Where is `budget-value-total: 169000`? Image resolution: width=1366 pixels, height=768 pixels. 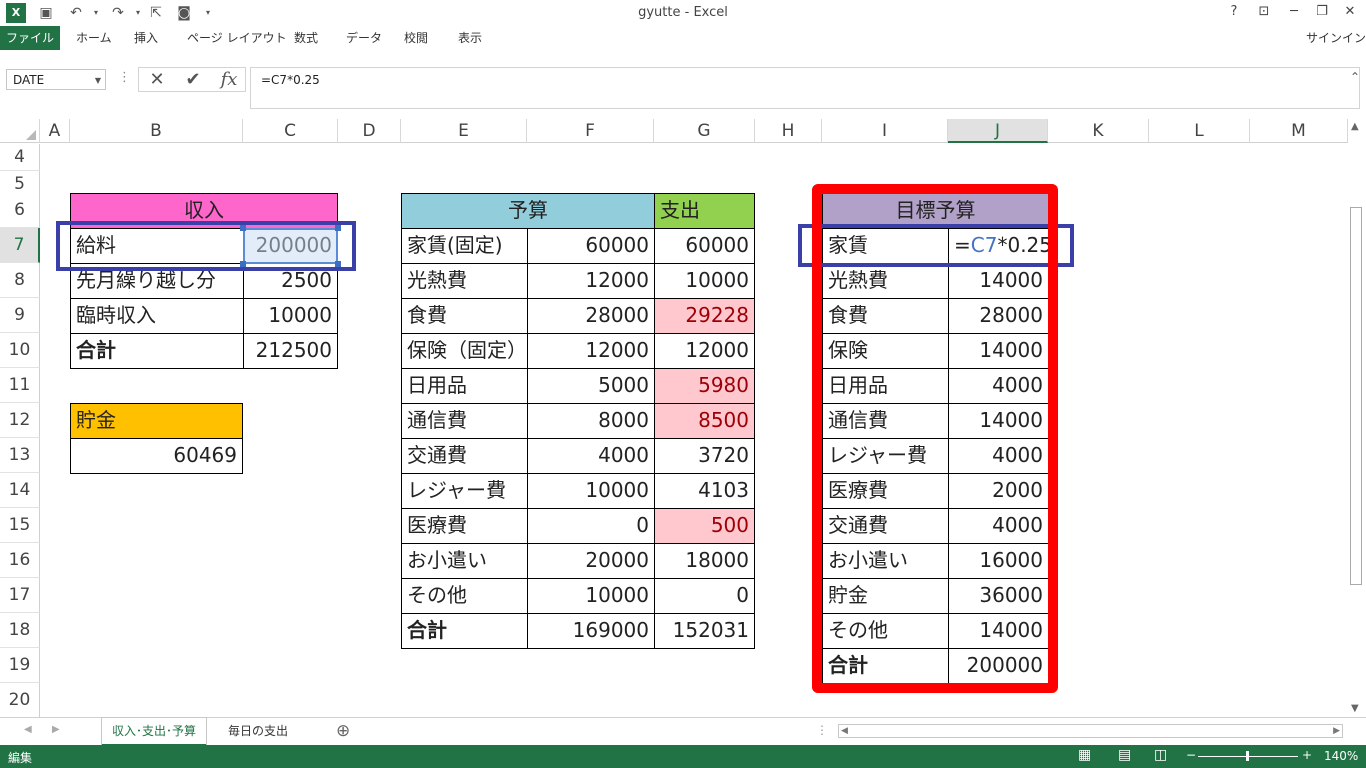
budget-value-total: 169000 is located at coordinates (591, 631).